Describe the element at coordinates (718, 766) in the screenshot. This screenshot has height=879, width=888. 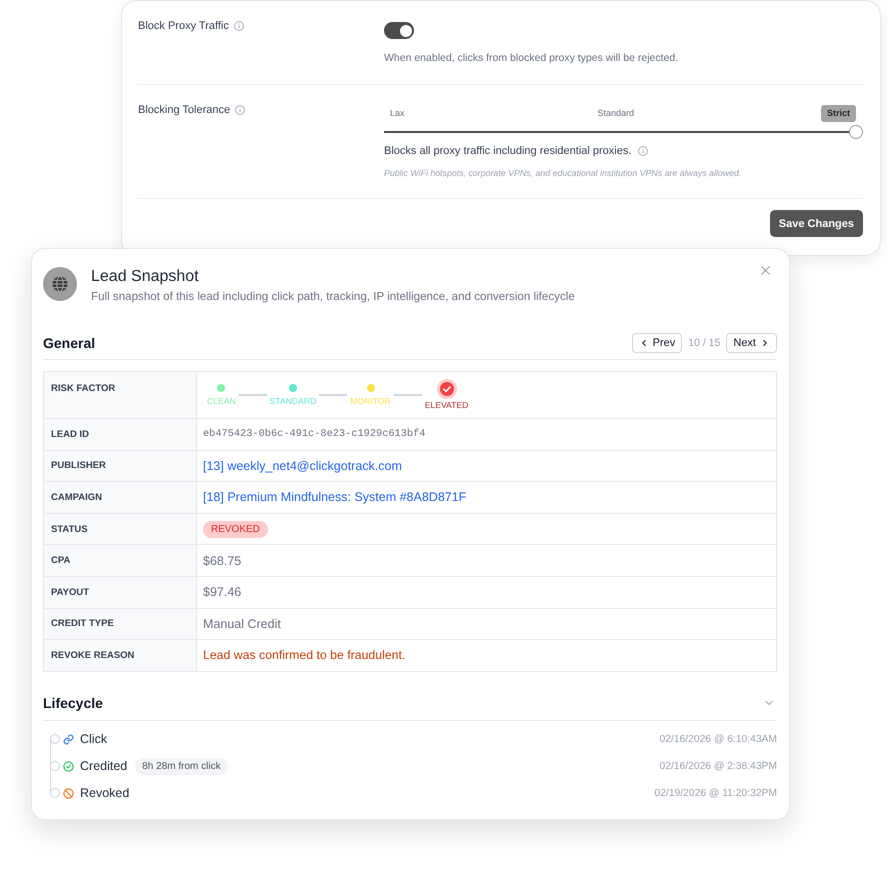
I see `event-timestamp: 02/16/2026 @ 2:38:43PM` at that location.